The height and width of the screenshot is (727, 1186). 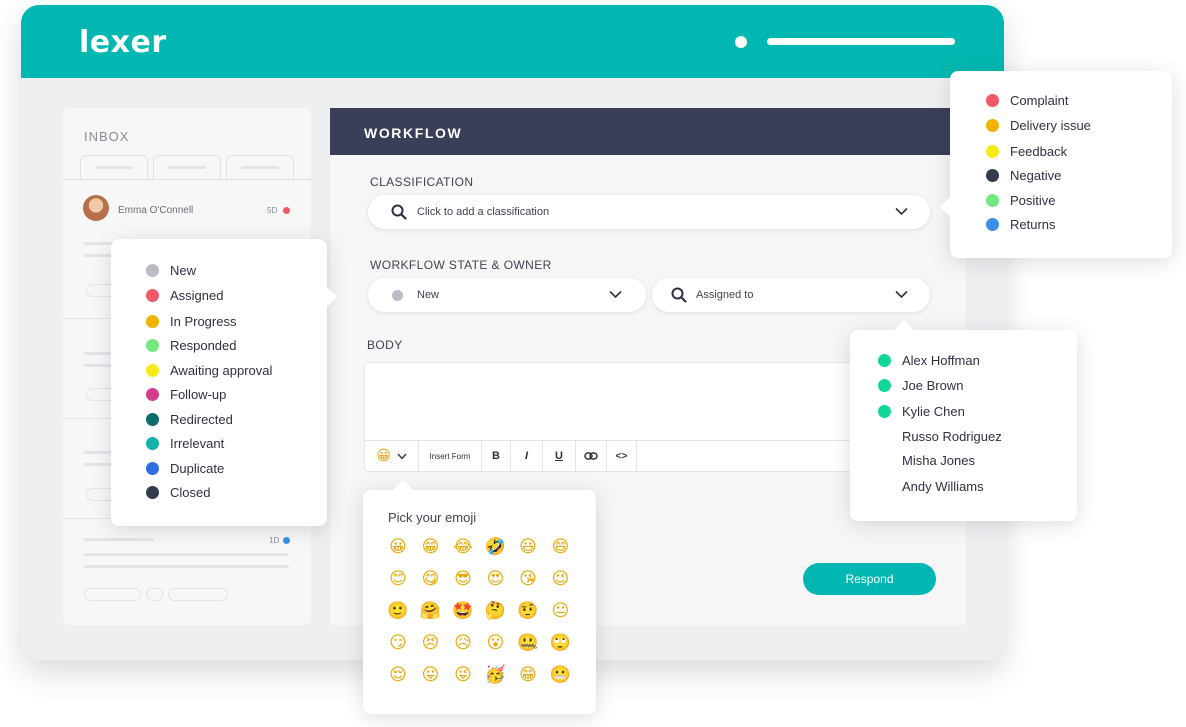 I want to click on emoji-option: 😏, so click(x=398, y=643).